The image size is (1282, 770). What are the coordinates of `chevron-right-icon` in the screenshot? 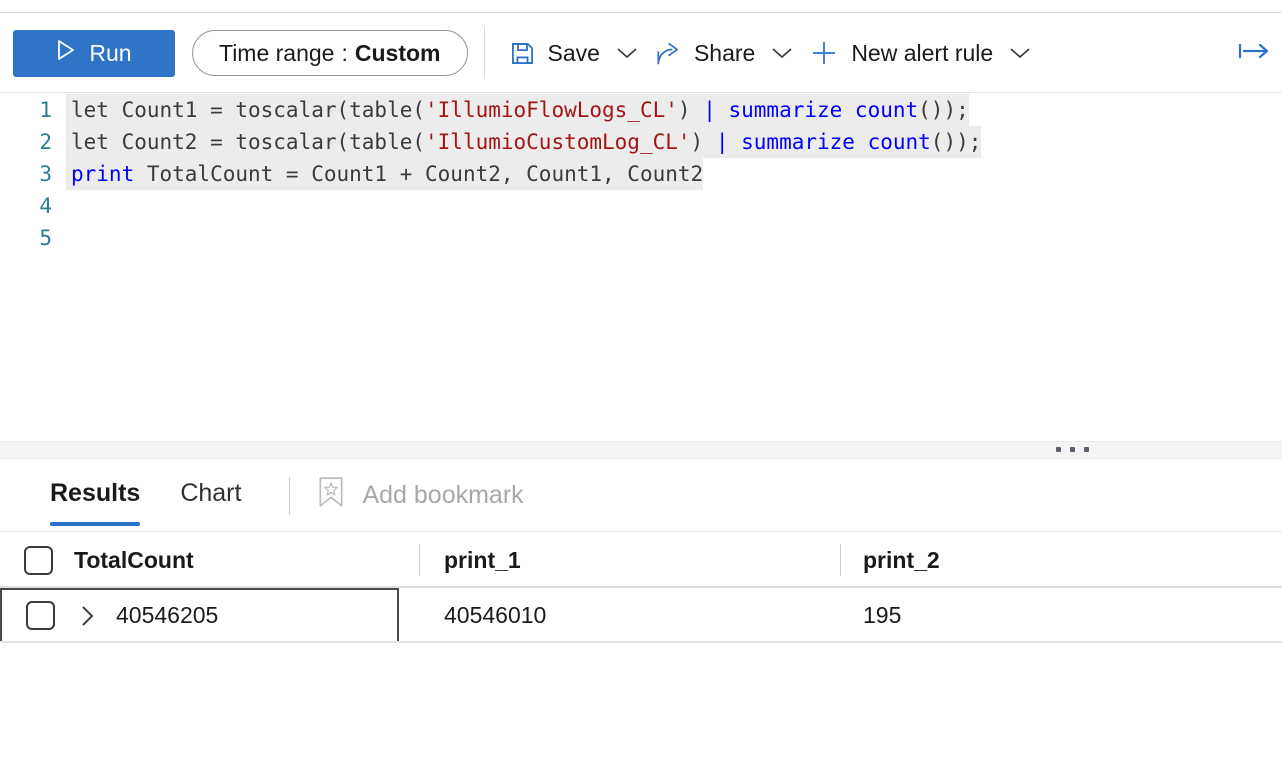 It's located at (87, 616).